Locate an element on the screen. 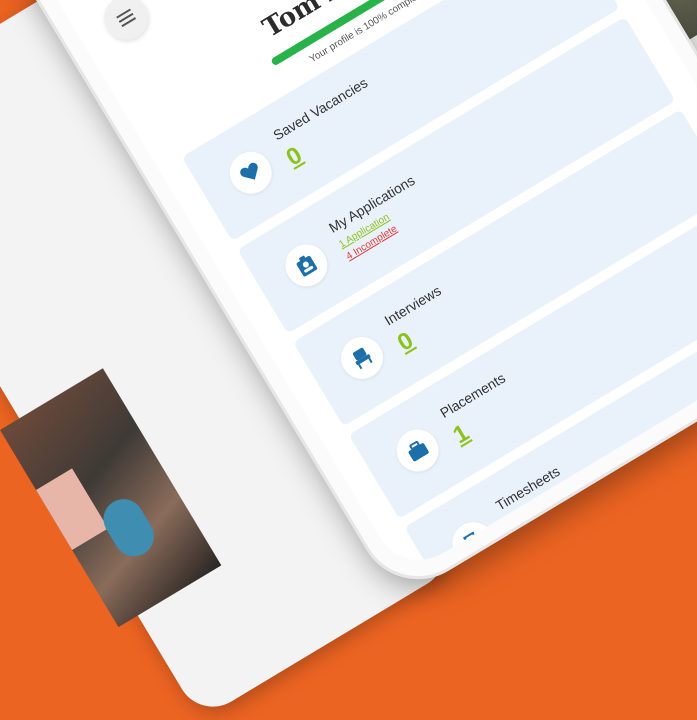  placements-count-link: 1 is located at coordinates (461, 434).